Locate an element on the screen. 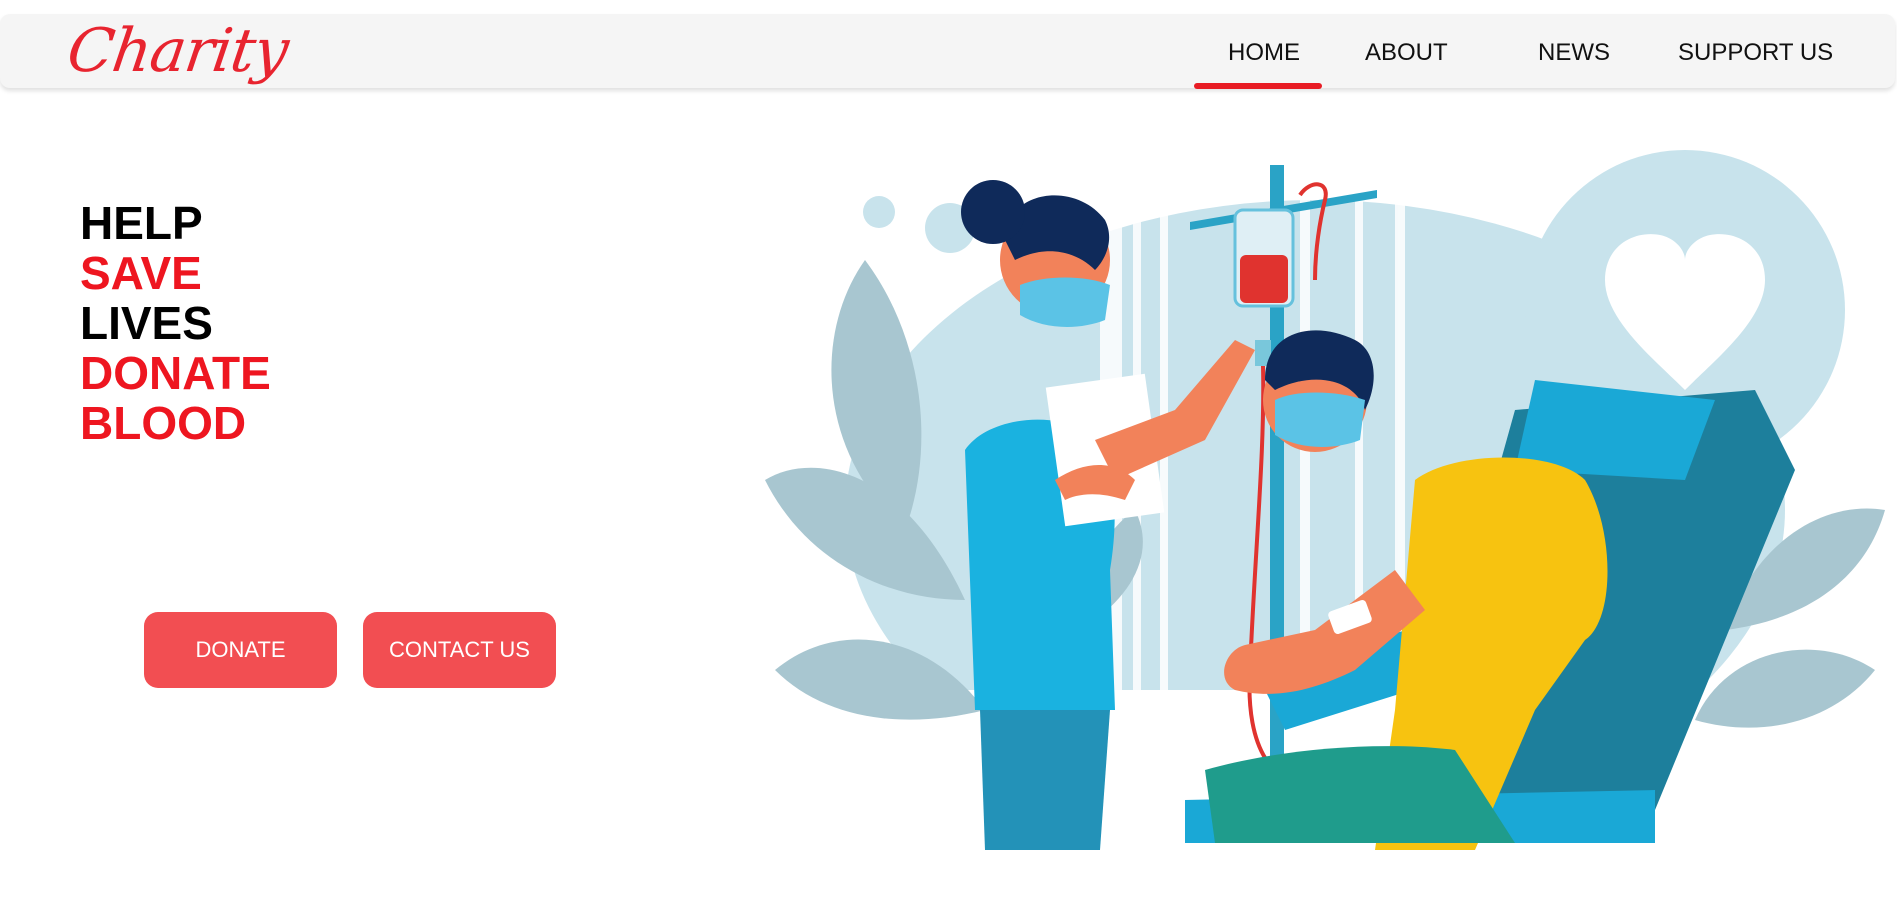 The image size is (1897, 899). nav-support-us: SUPPORT US is located at coordinates (1755, 51).